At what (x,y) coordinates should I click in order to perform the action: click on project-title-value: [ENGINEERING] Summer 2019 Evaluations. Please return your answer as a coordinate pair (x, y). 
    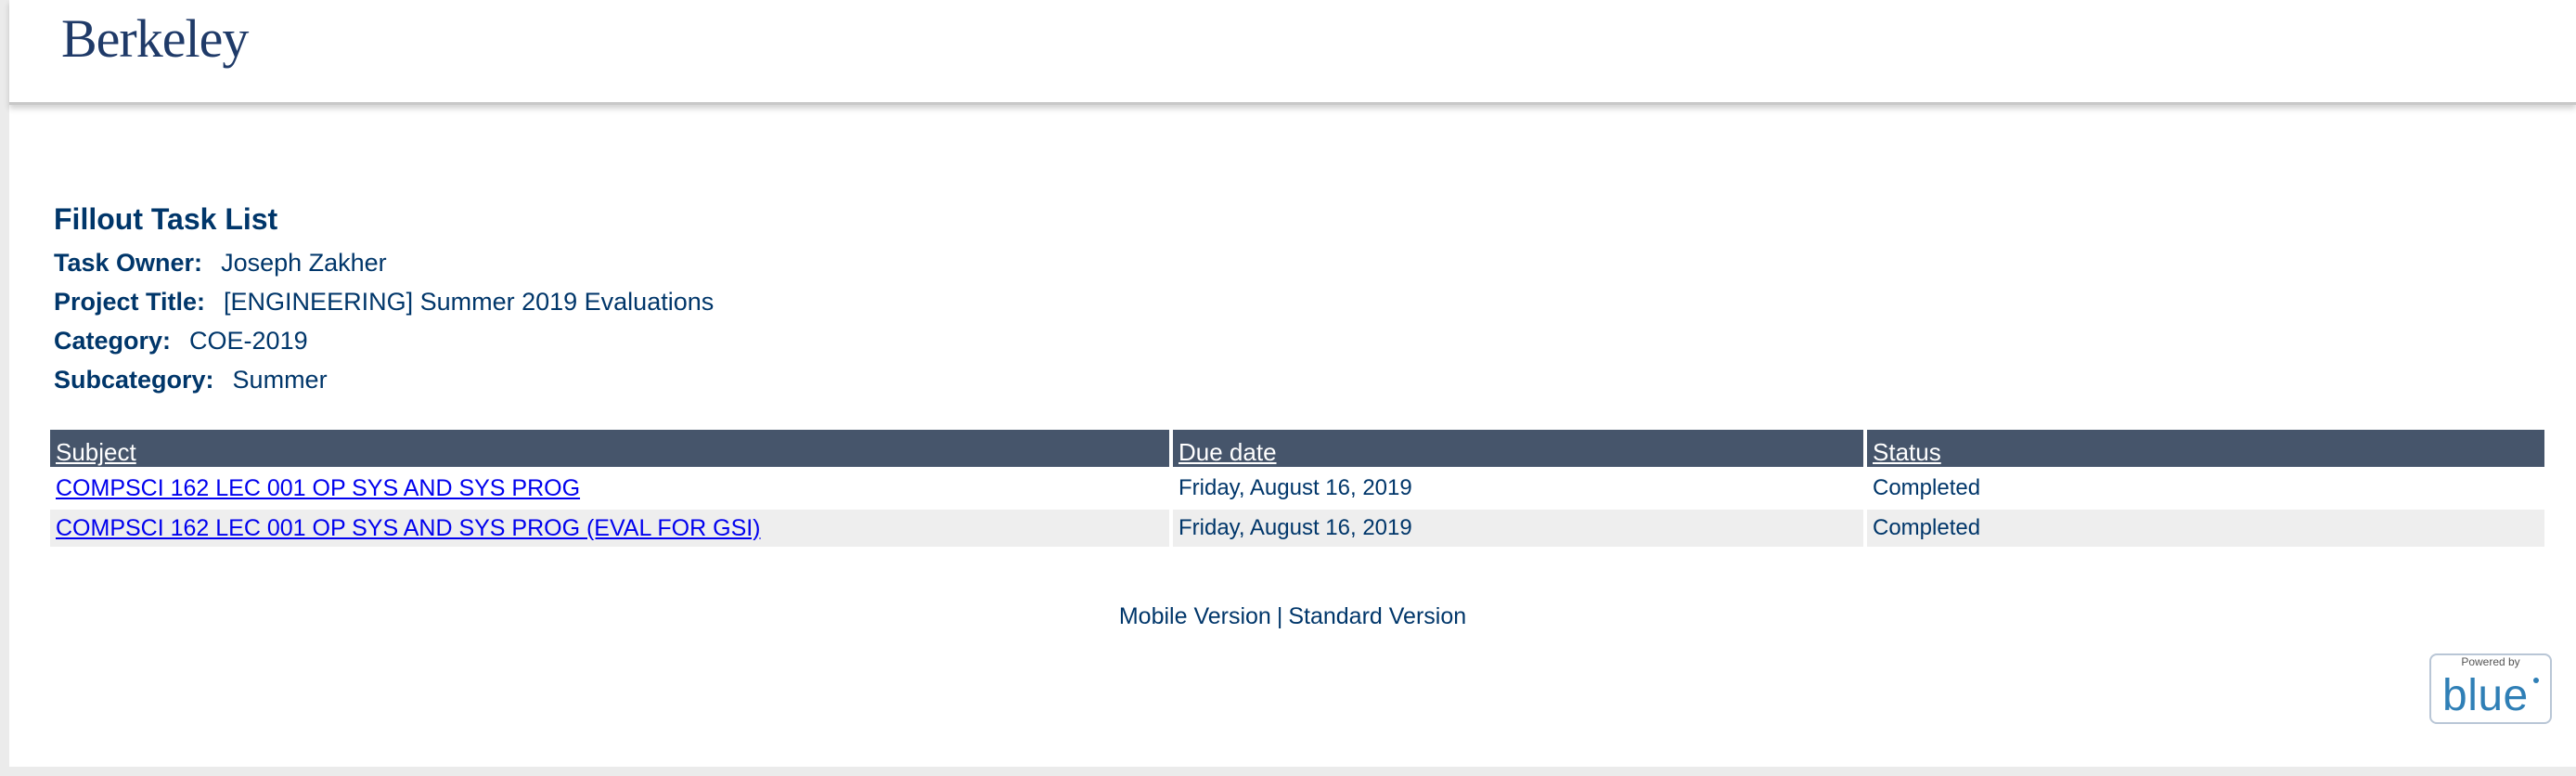
    Looking at the image, I should click on (469, 302).